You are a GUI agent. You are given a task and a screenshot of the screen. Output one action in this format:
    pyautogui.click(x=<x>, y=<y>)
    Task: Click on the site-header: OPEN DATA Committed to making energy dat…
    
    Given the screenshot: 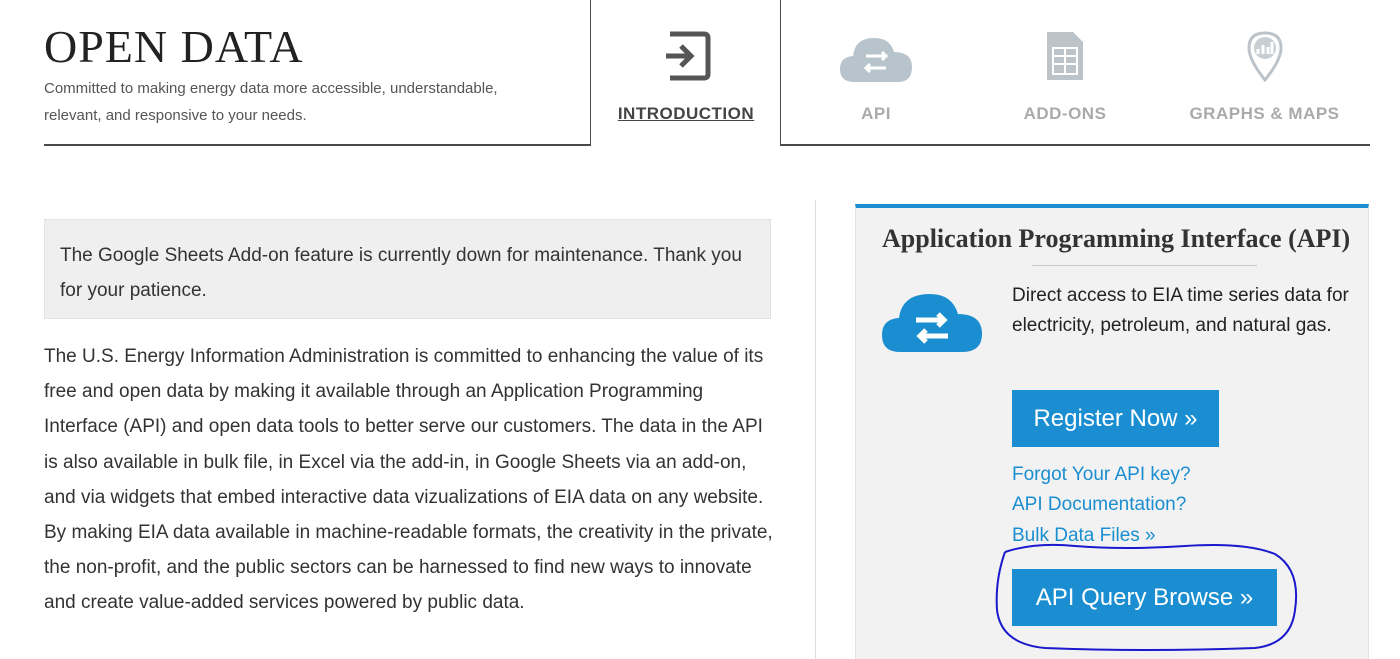 What is the action you would take?
    pyautogui.click(x=317, y=73)
    